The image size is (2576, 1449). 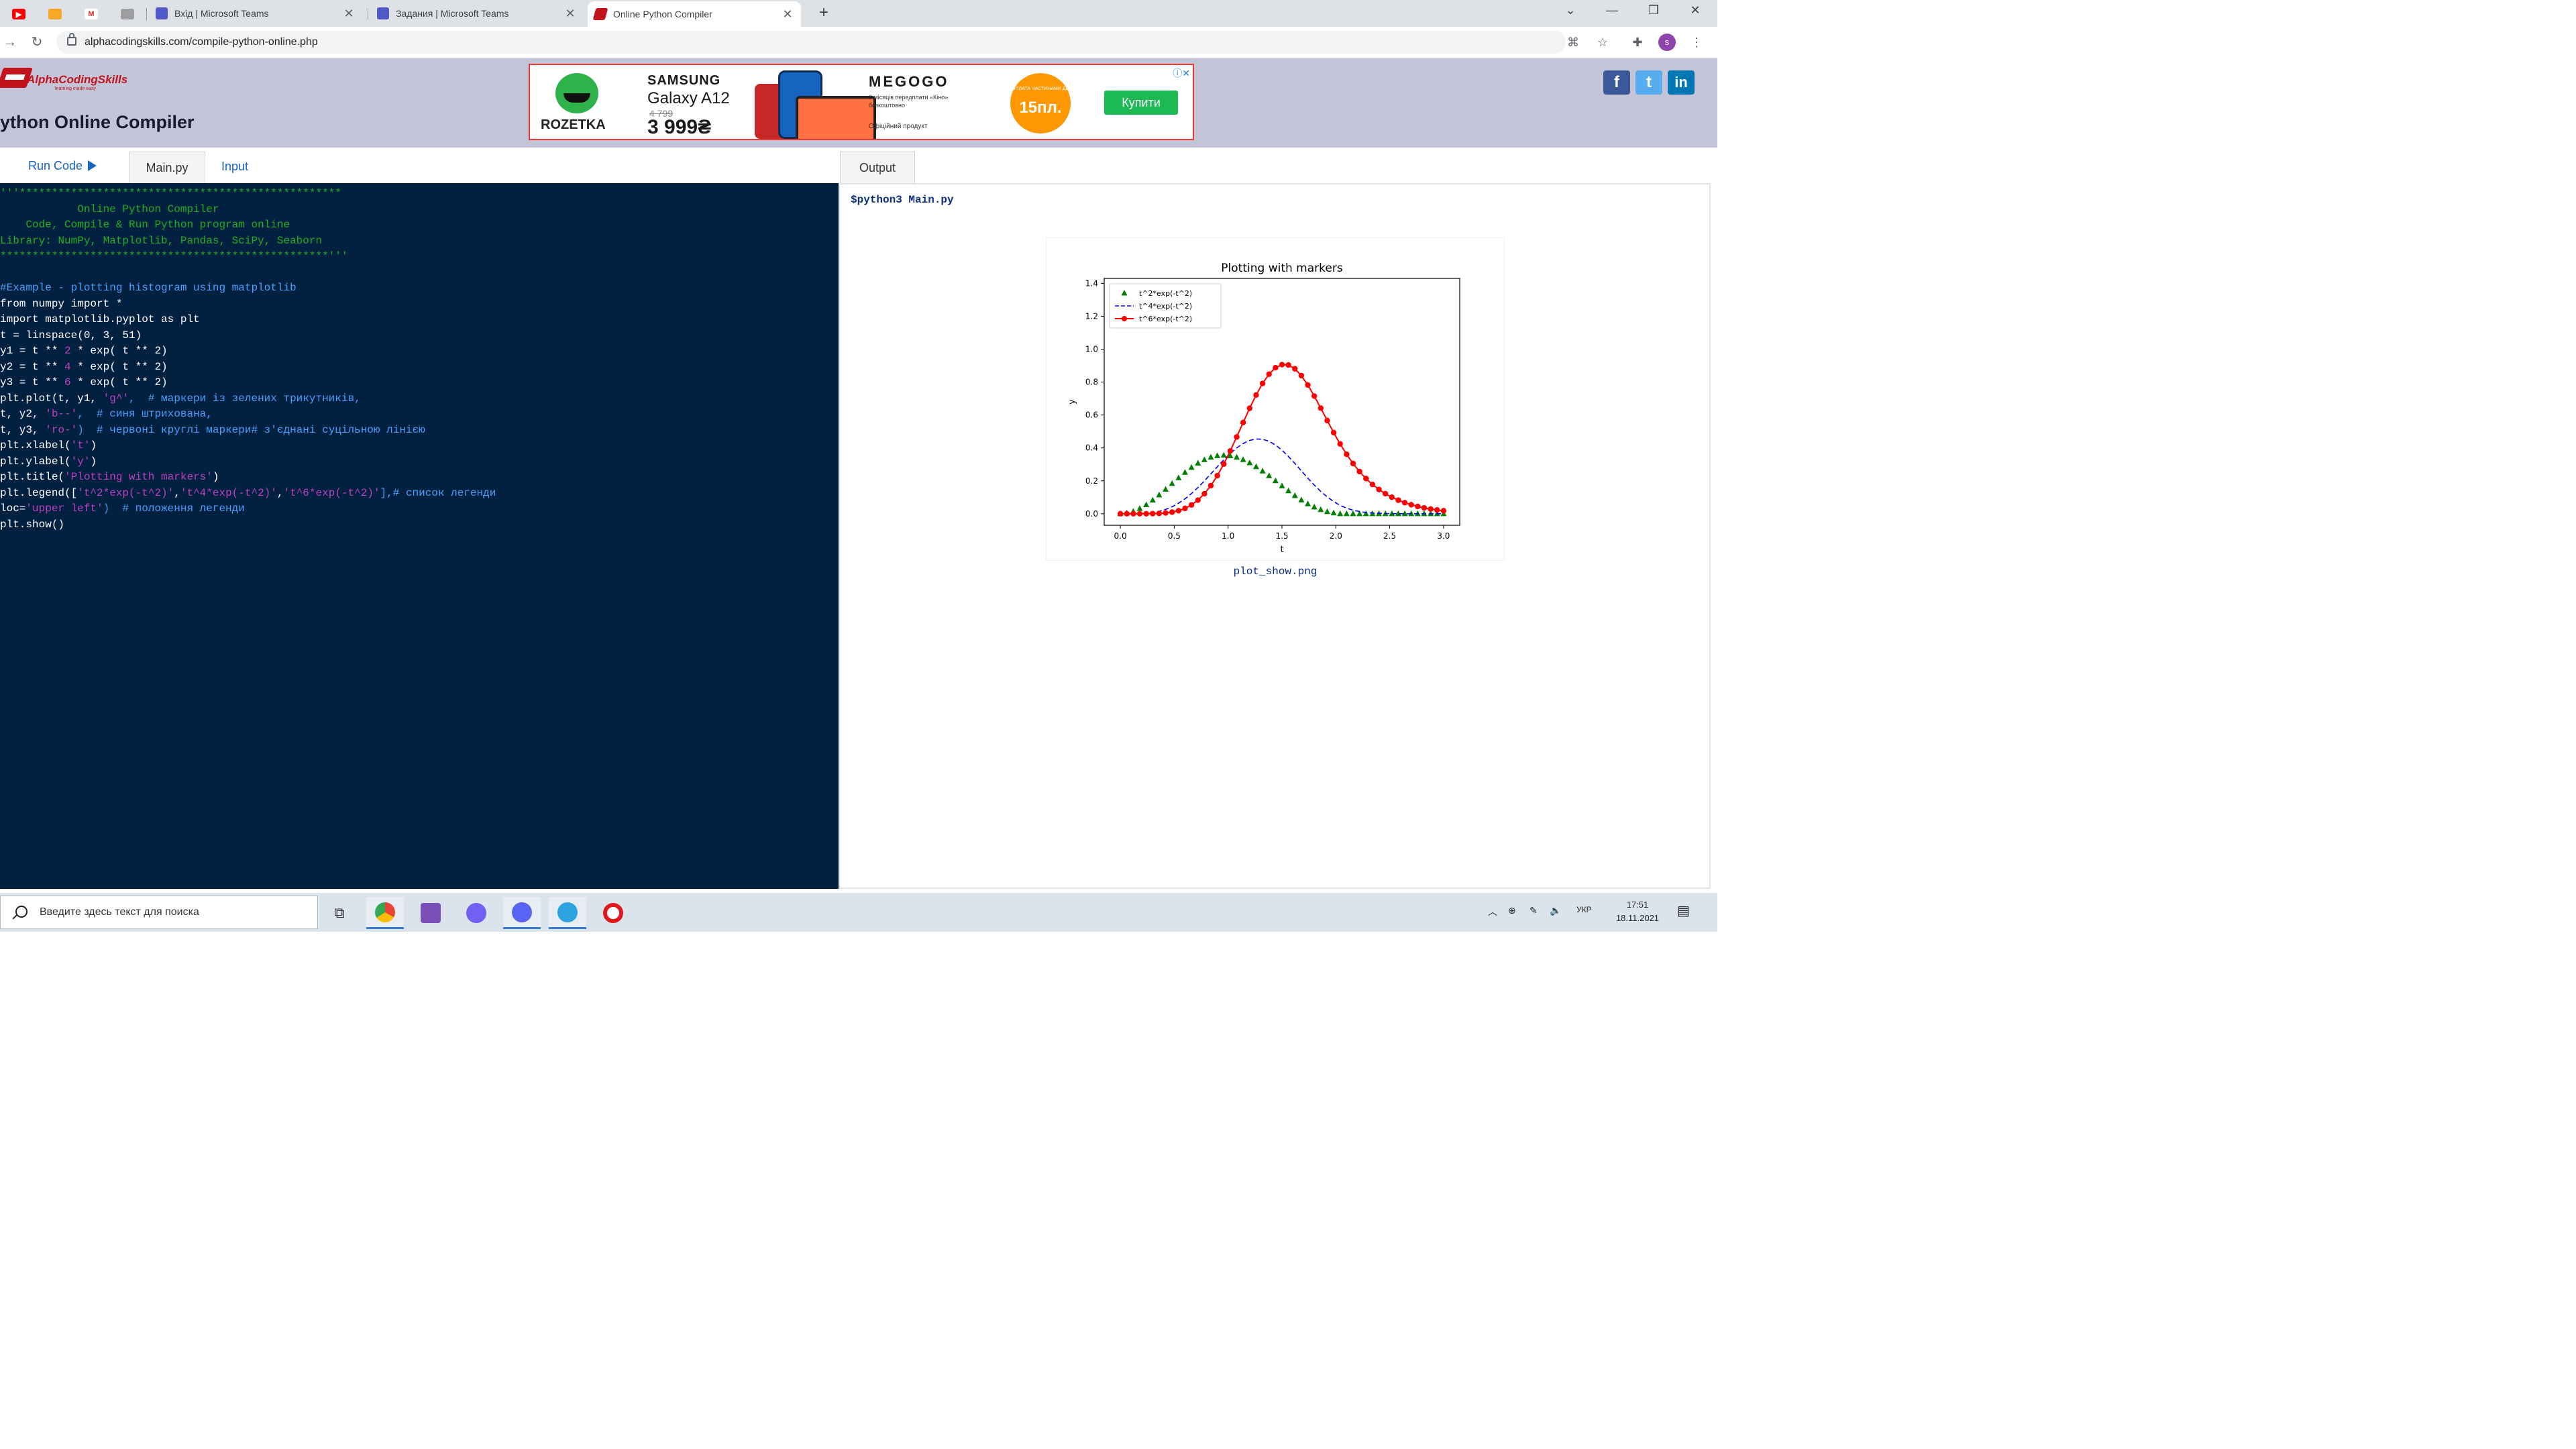 I want to click on x-tick-label: 3.0, so click(x=1443, y=536).